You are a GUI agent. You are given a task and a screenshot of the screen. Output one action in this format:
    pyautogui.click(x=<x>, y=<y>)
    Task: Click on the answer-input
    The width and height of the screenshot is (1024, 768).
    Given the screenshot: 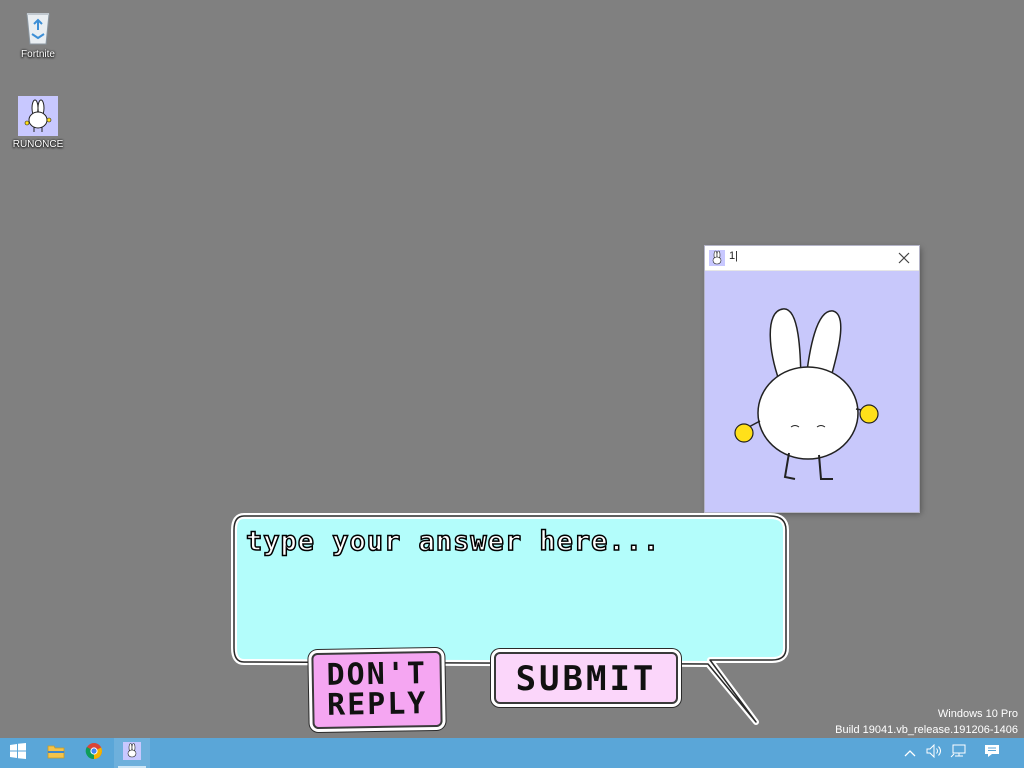 What is the action you would take?
    pyautogui.click(x=510, y=591)
    